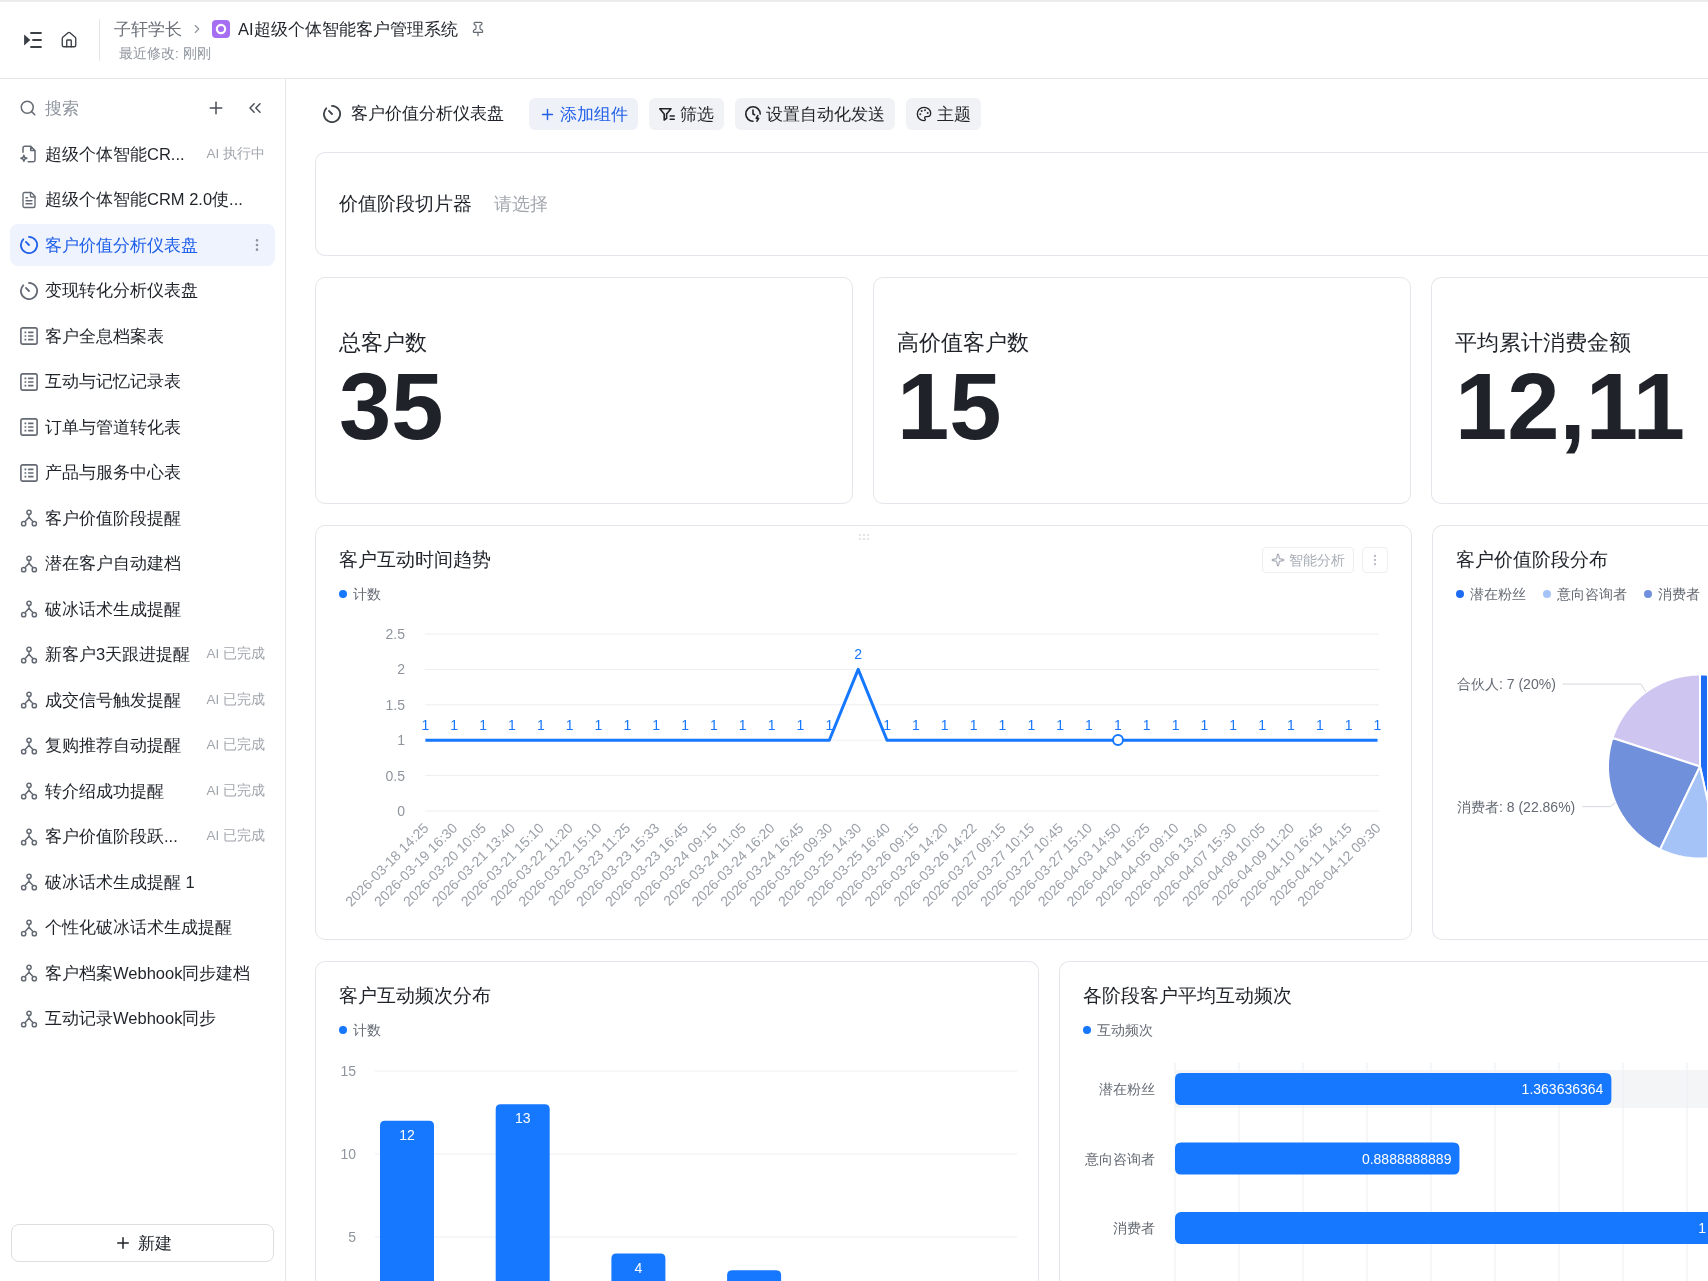 The image size is (1708, 1281). I want to click on kpi-label: 平均累计消费金额, so click(1543, 343).